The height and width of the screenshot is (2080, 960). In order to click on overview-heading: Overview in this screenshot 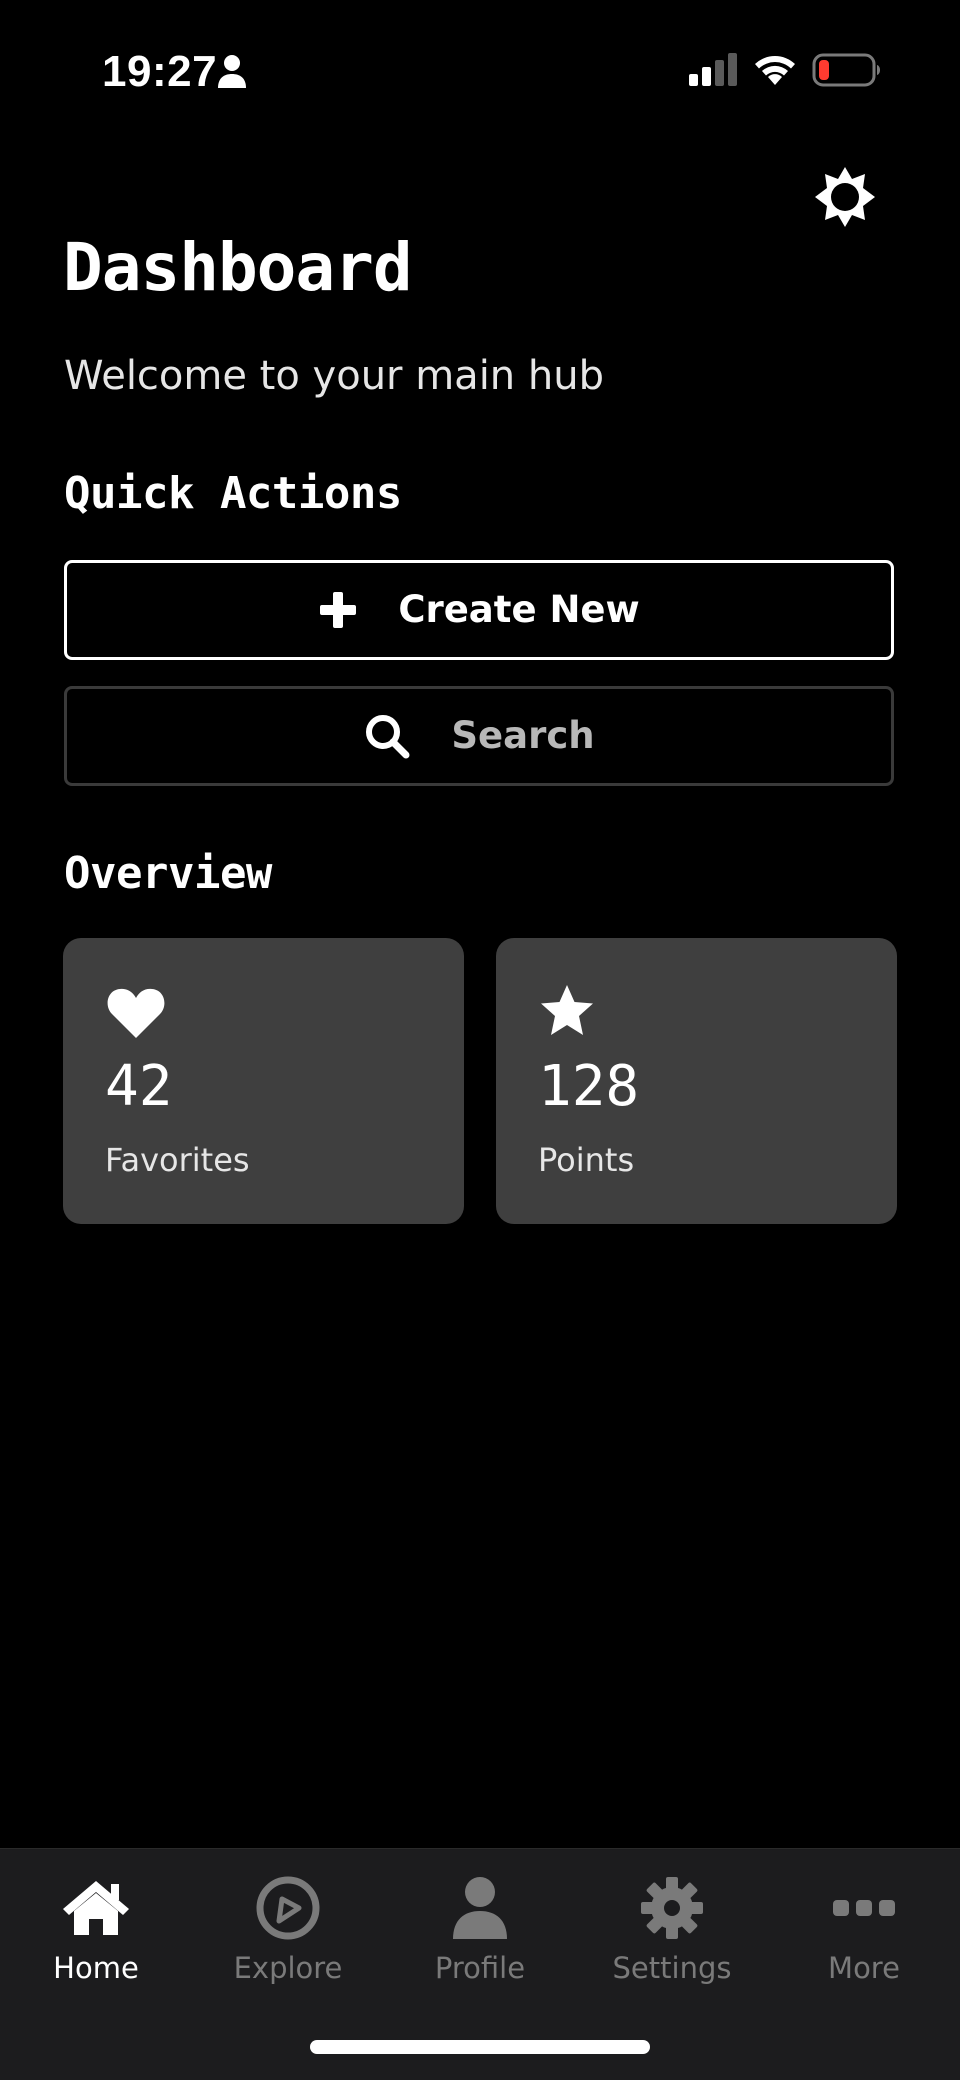, I will do `click(168, 873)`.